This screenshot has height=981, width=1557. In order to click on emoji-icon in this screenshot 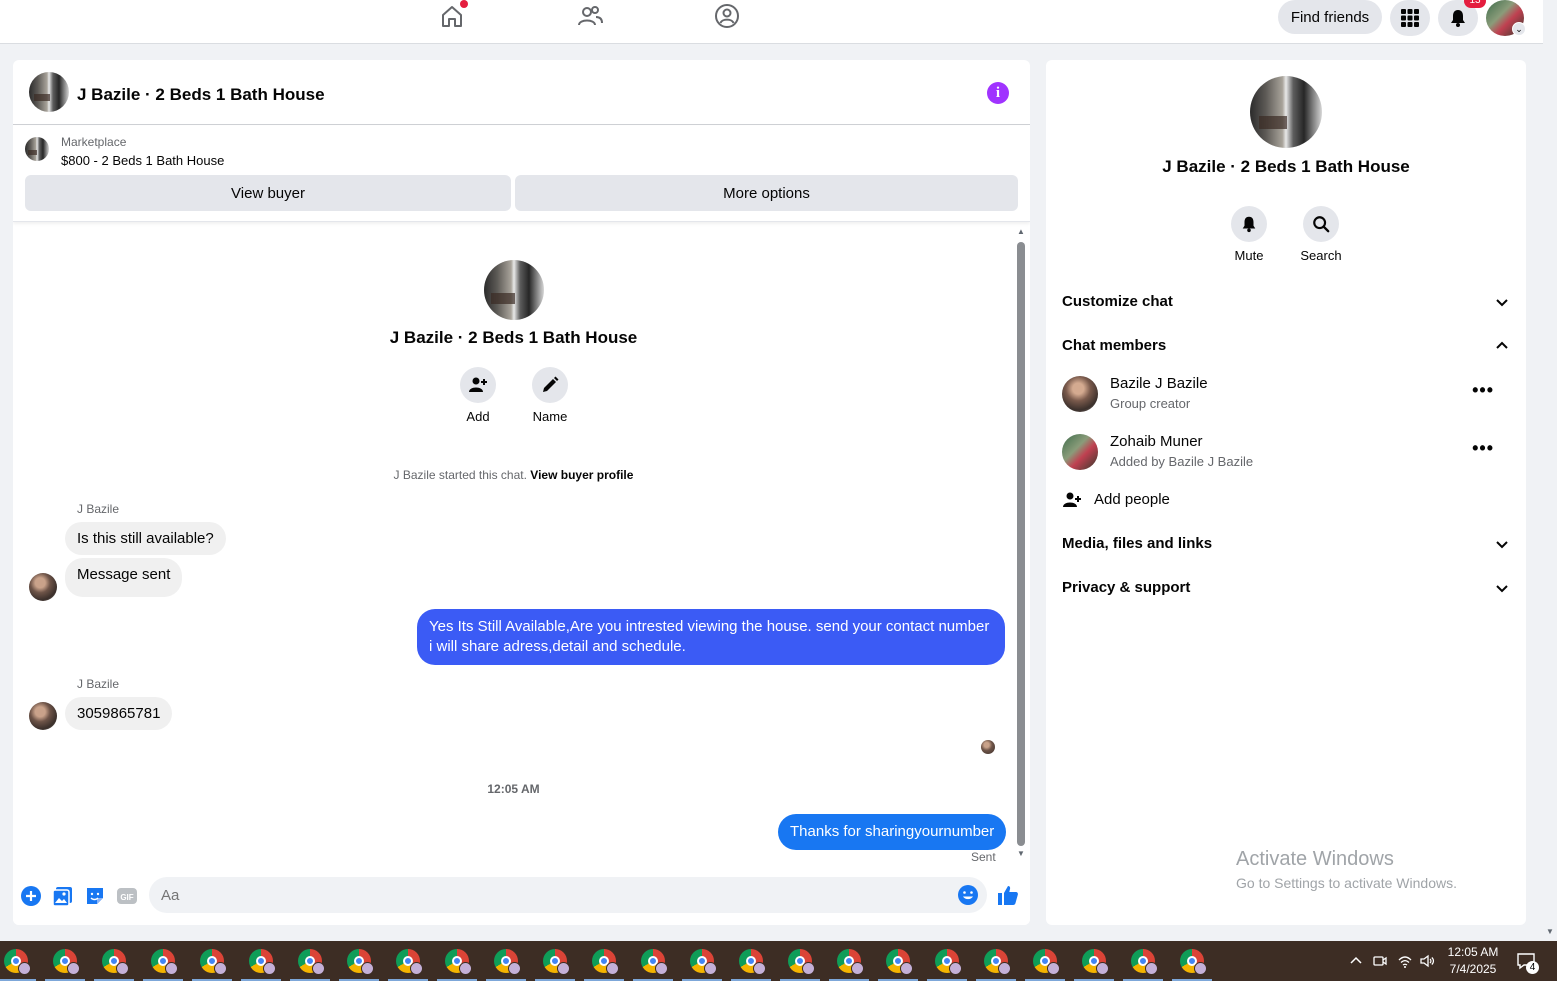, I will do `click(968, 895)`.